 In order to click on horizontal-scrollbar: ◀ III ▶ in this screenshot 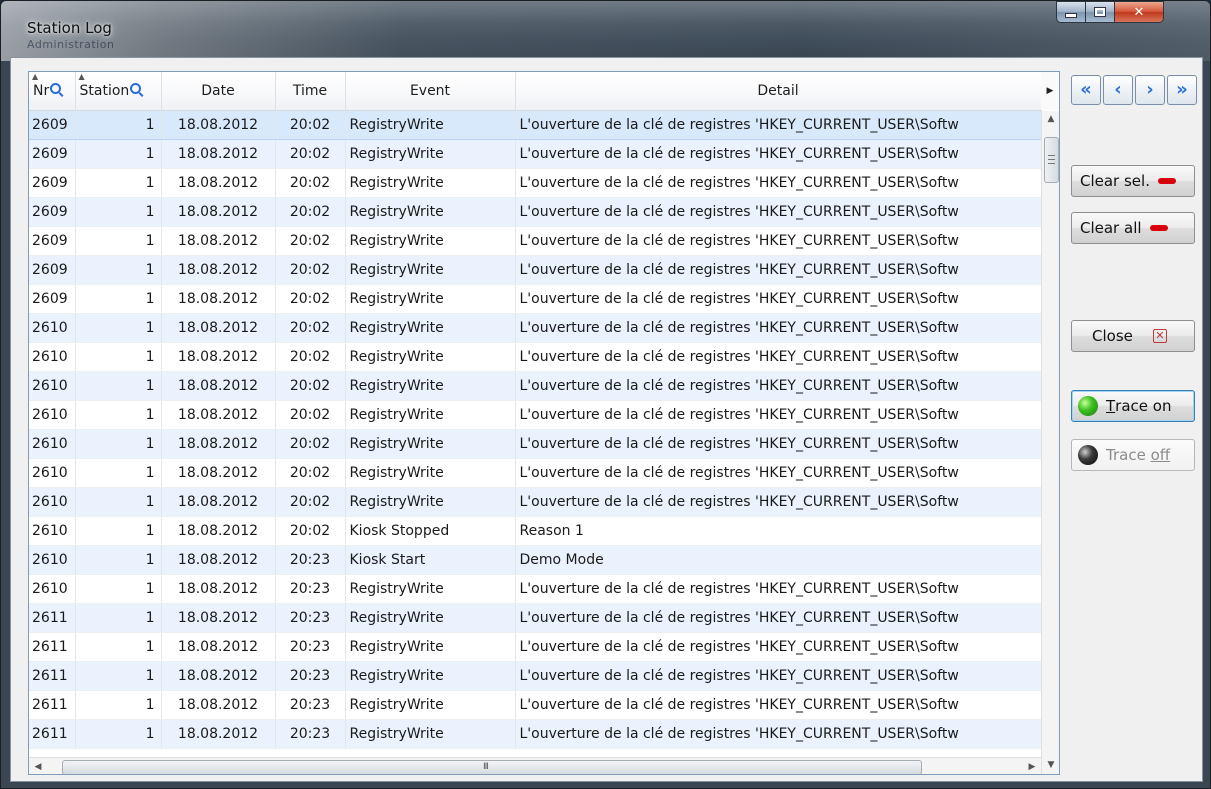, I will do `click(535, 765)`.